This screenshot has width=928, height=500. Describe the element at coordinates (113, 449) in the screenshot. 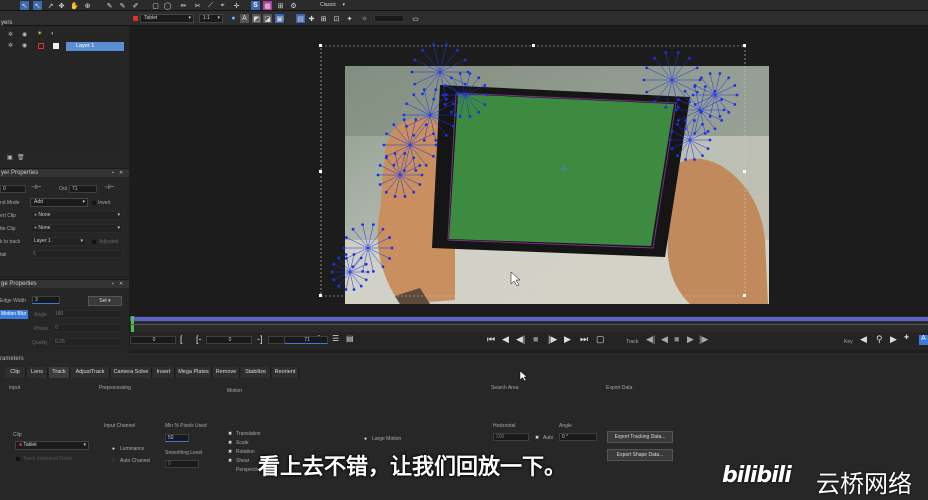

I see `luminance-radio-icon: ●` at that location.